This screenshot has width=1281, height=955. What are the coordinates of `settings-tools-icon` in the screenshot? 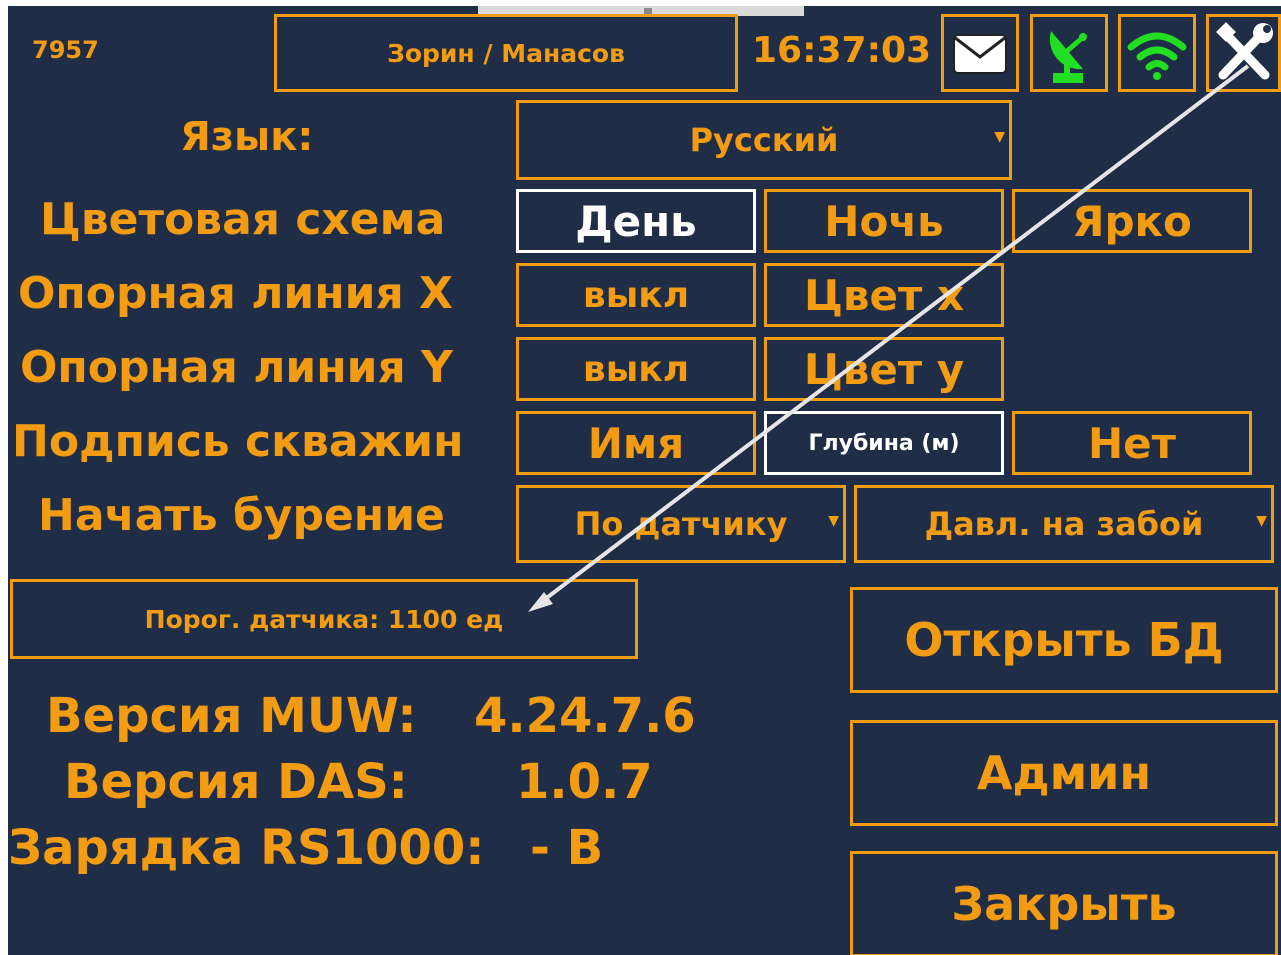 It's located at (1244, 51).